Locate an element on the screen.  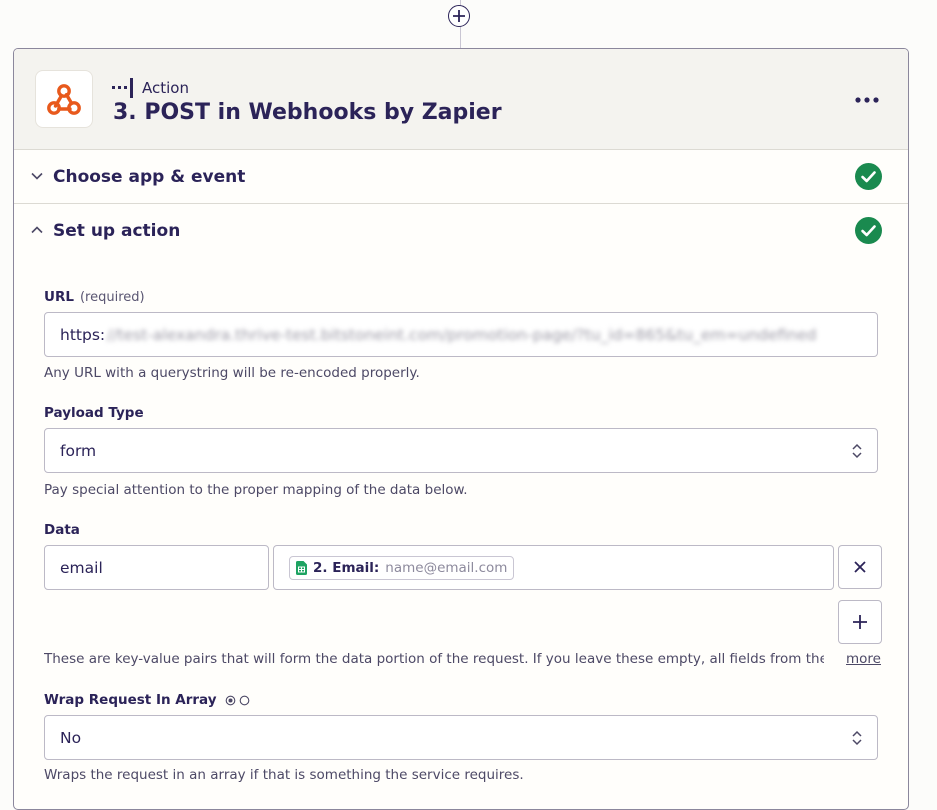
chevron-down-icon is located at coordinates (37, 176).